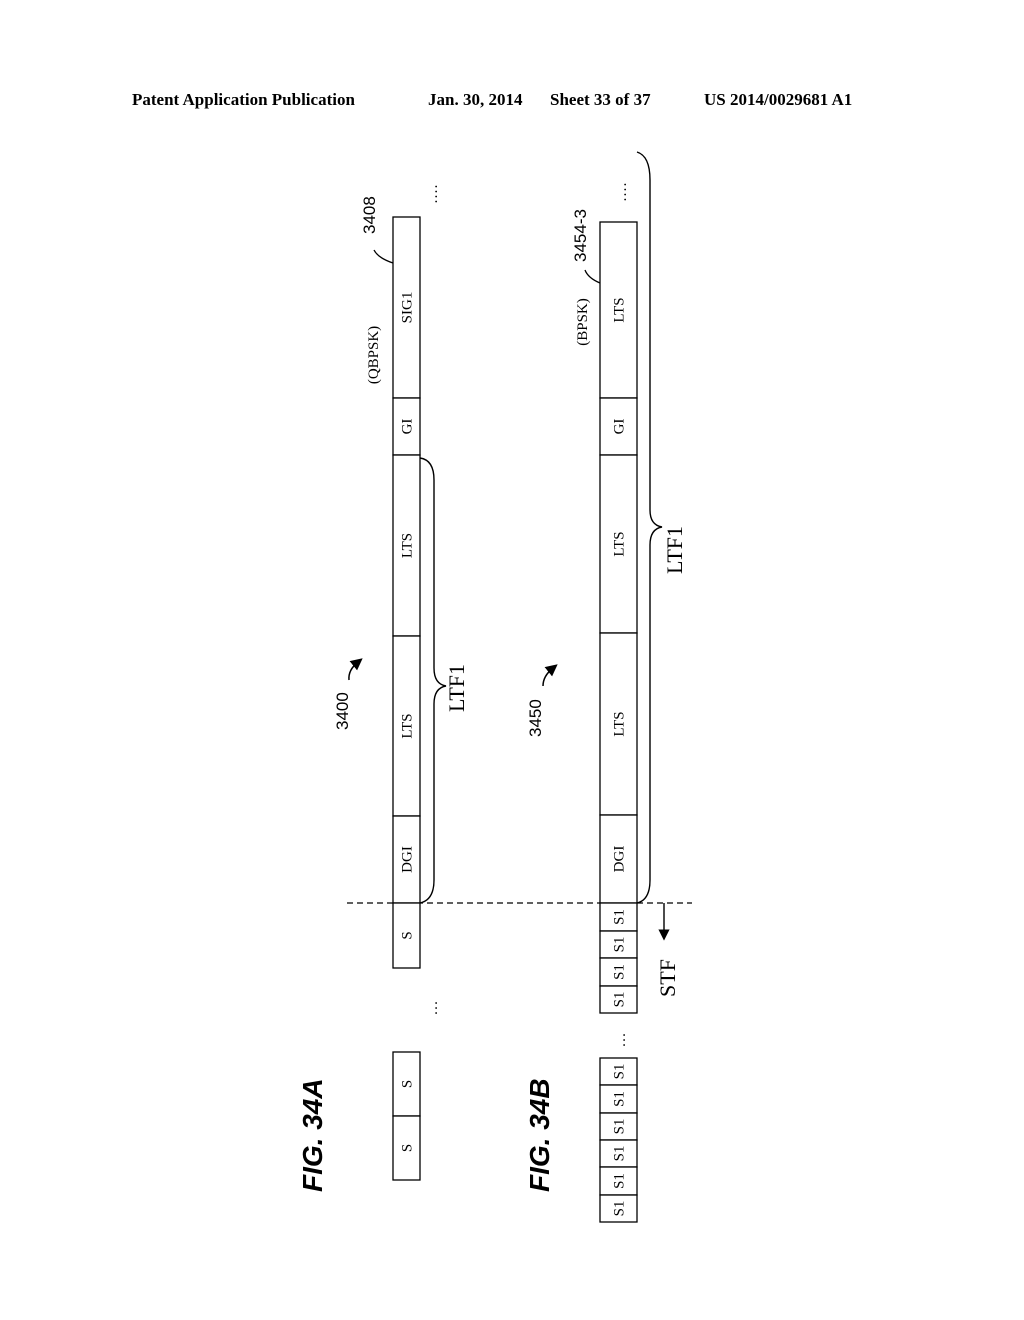  What do you see at coordinates (618, 1140) in the screenshot?
I see `fig34b-preceding-frame: S1 S1 S1 S1 S1 S1` at bounding box center [618, 1140].